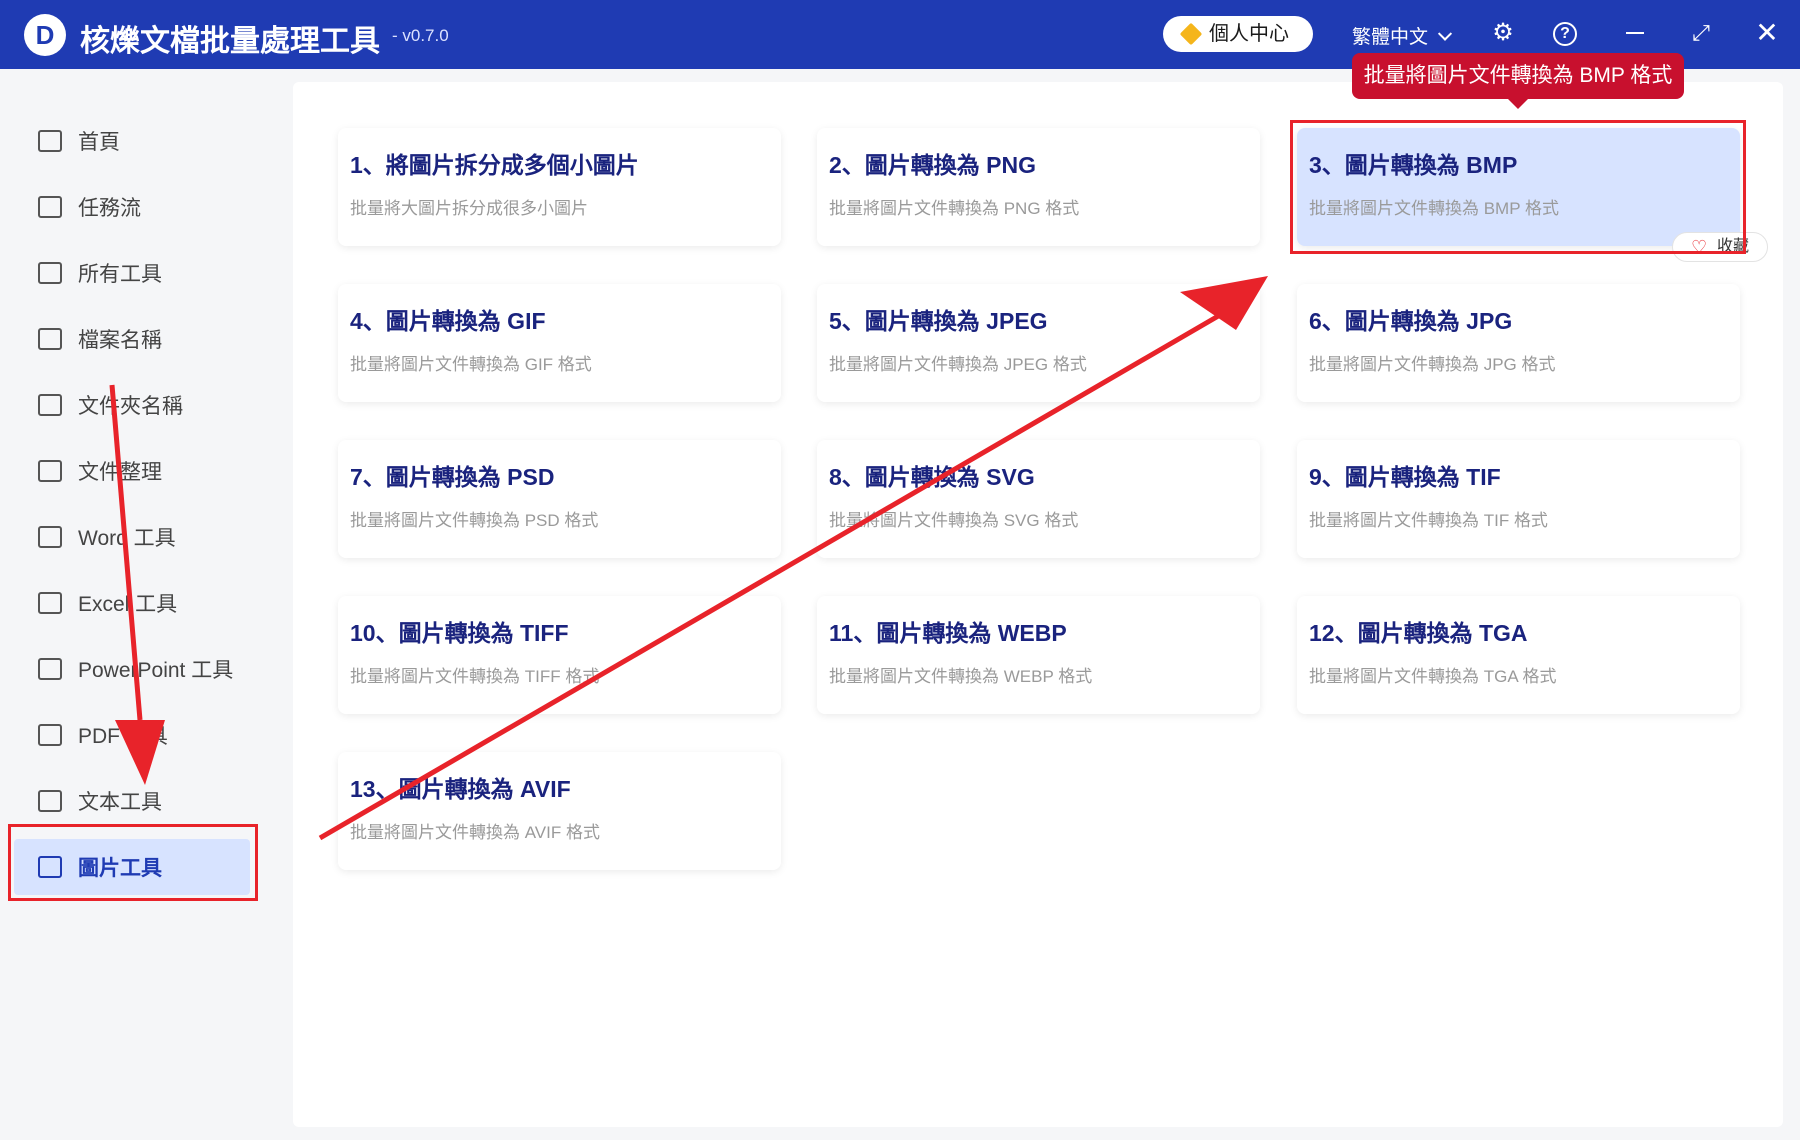 The image size is (1800, 1140). I want to click on sidebar-item: 文件整理, so click(132, 471).